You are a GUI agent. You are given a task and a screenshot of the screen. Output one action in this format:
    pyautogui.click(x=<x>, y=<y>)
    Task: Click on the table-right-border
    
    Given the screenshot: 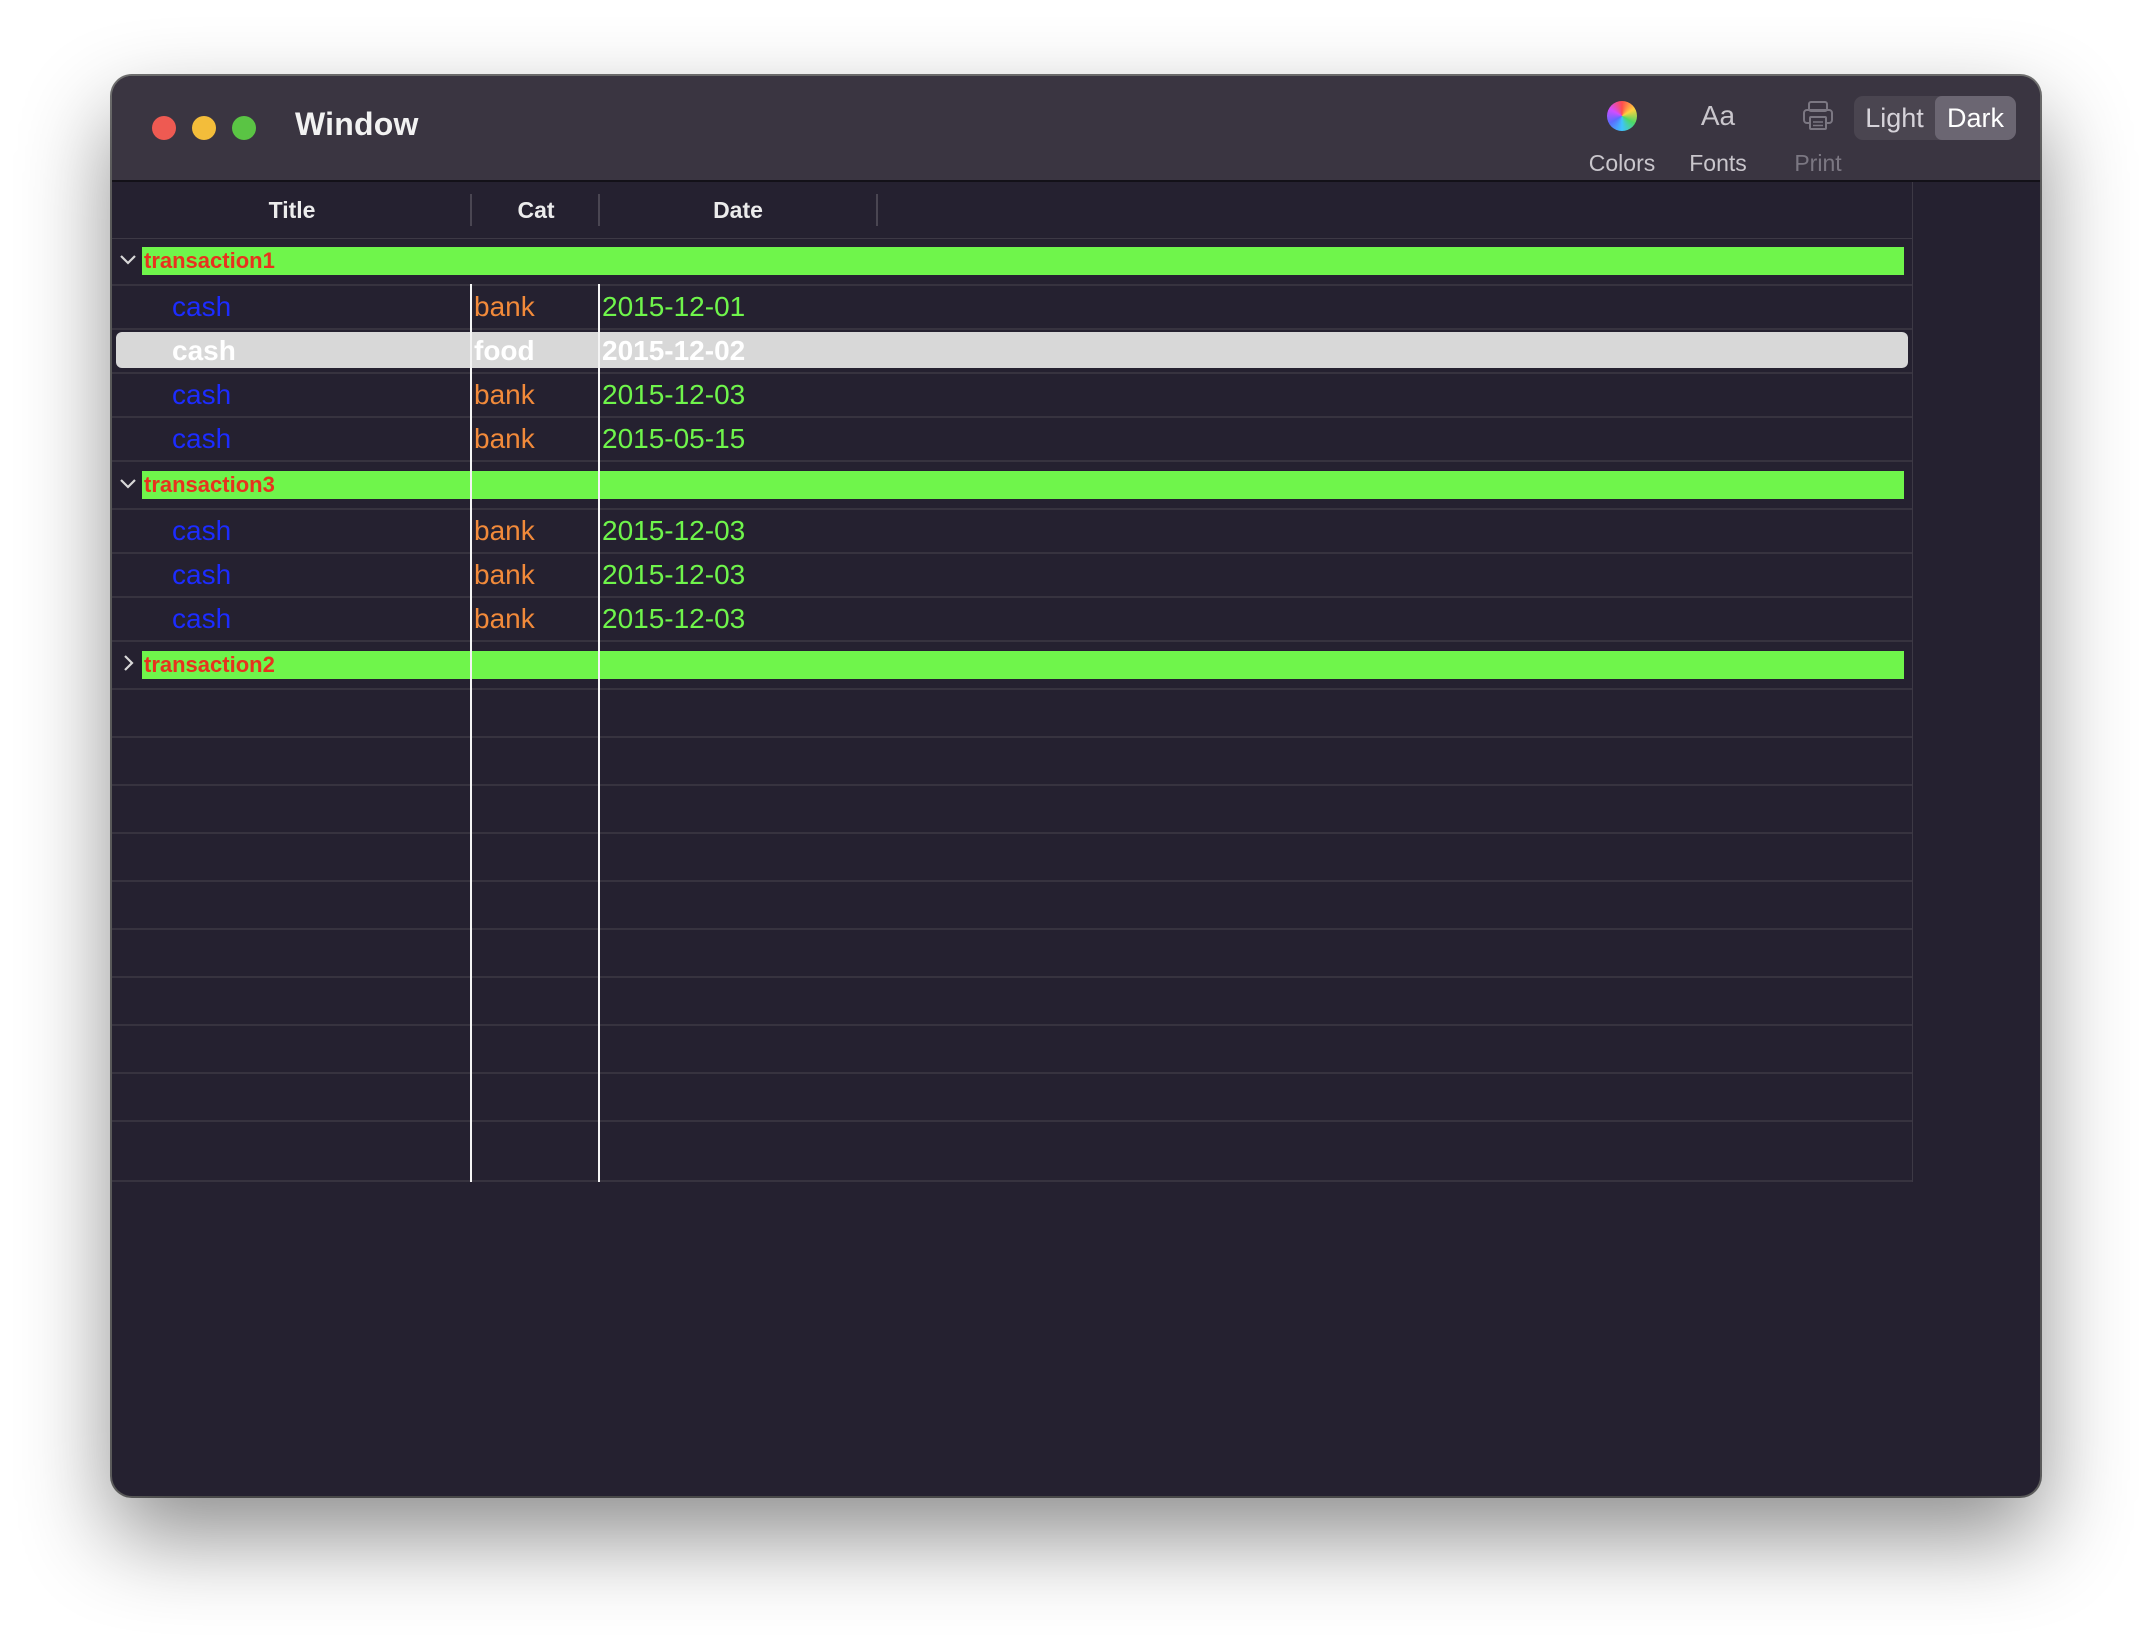 What is the action you would take?
    pyautogui.click(x=1912, y=682)
    